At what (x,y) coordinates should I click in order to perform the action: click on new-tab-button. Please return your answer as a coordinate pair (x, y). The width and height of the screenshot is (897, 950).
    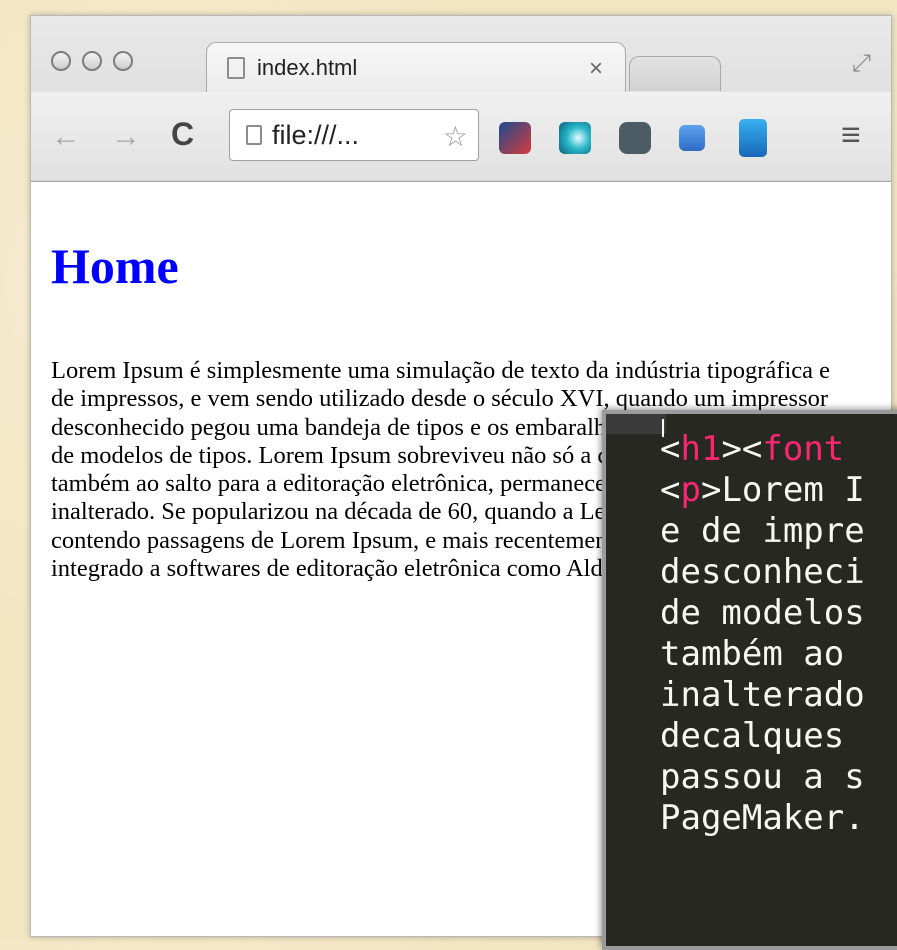
    Looking at the image, I should click on (675, 73).